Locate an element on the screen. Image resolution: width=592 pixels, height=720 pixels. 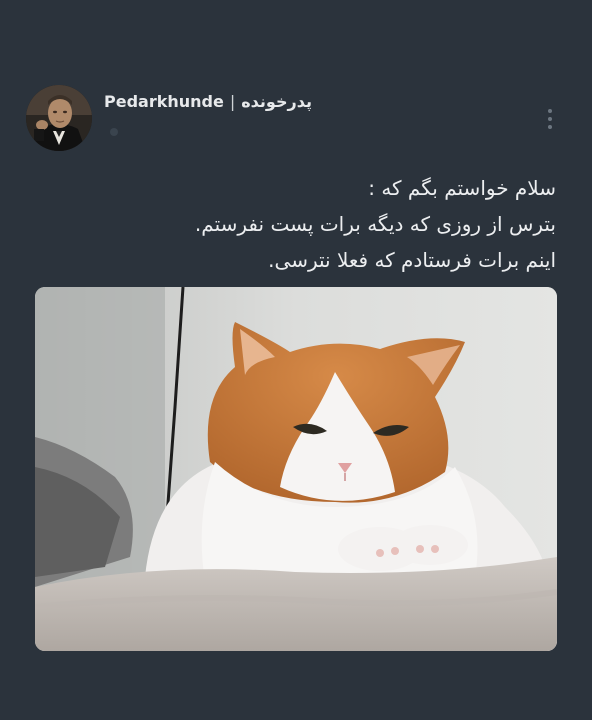
more-vertical-icon is located at coordinates (550, 119).